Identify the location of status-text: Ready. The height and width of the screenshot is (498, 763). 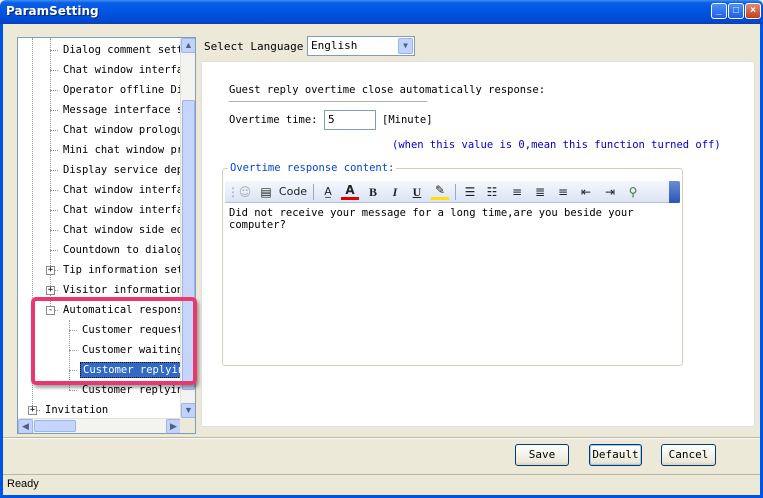
(23, 484).